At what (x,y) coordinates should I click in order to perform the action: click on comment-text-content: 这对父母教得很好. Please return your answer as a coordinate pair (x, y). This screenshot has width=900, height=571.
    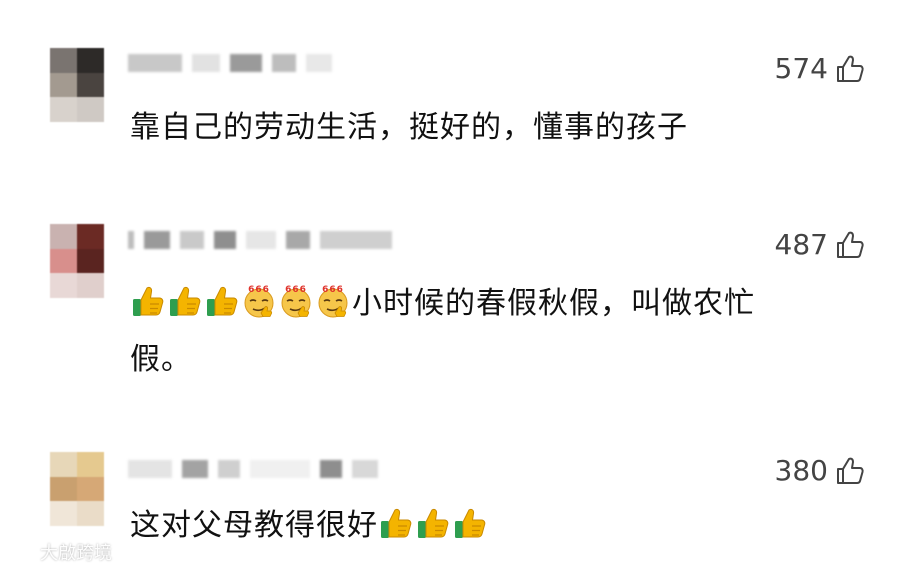
    Looking at the image, I should click on (254, 525).